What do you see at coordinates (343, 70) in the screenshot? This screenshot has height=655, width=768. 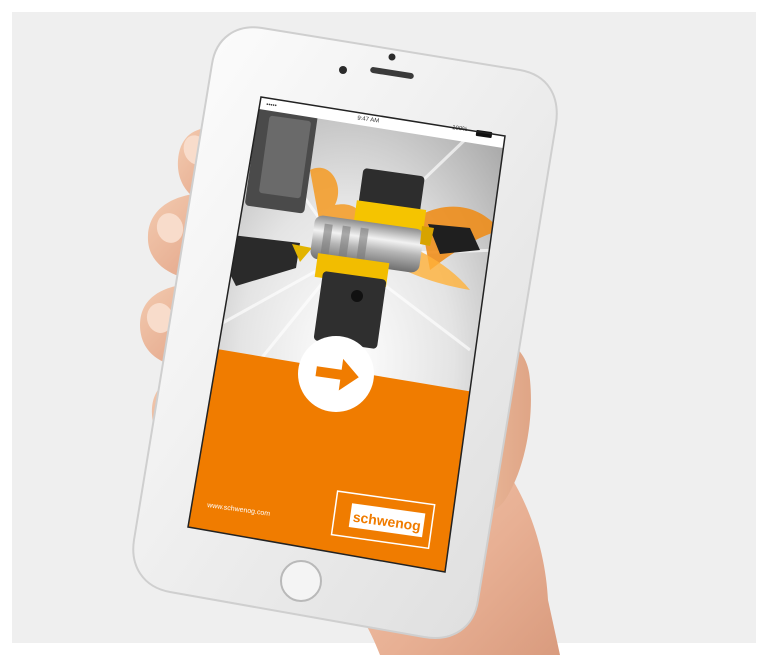 I see `proximity-sensor` at bounding box center [343, 70].